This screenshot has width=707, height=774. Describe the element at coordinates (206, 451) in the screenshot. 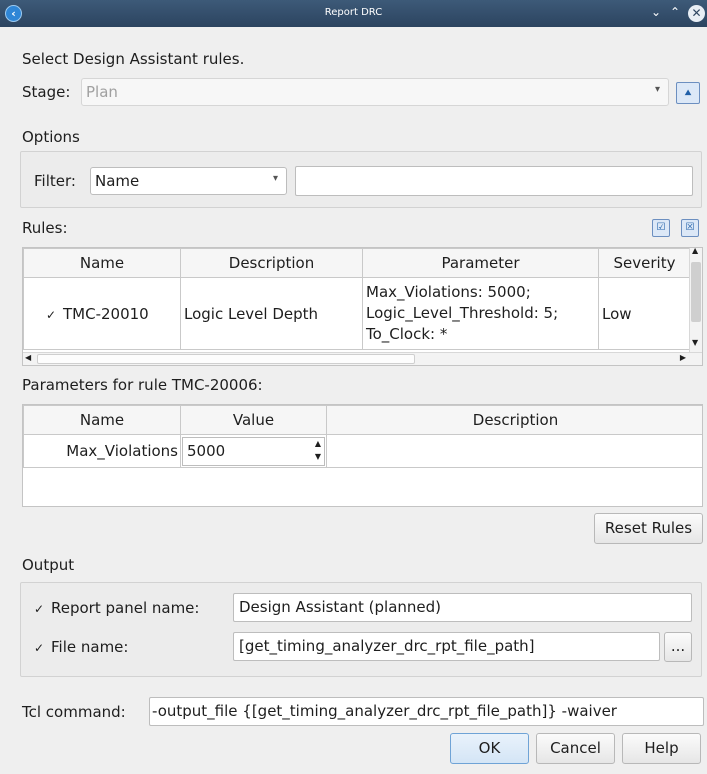

I see `param-value: 5000` at that location.